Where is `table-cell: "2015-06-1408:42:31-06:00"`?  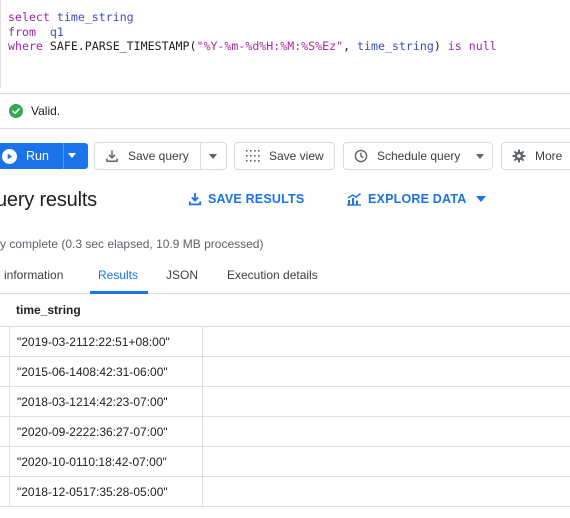
table-cell: "2015-06-1408:42:31-06:00" is located at coordinates (106, 371).